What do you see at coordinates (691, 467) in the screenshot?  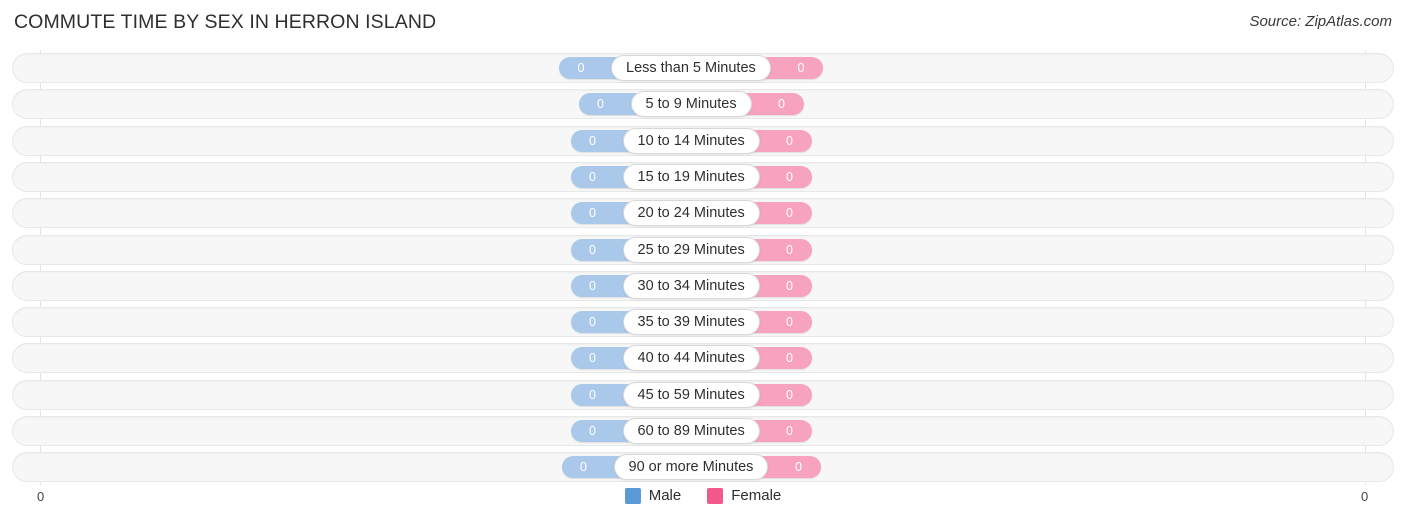 I see `bar-row-label: 90 or more Minutes` at bounding box center [691, 467].